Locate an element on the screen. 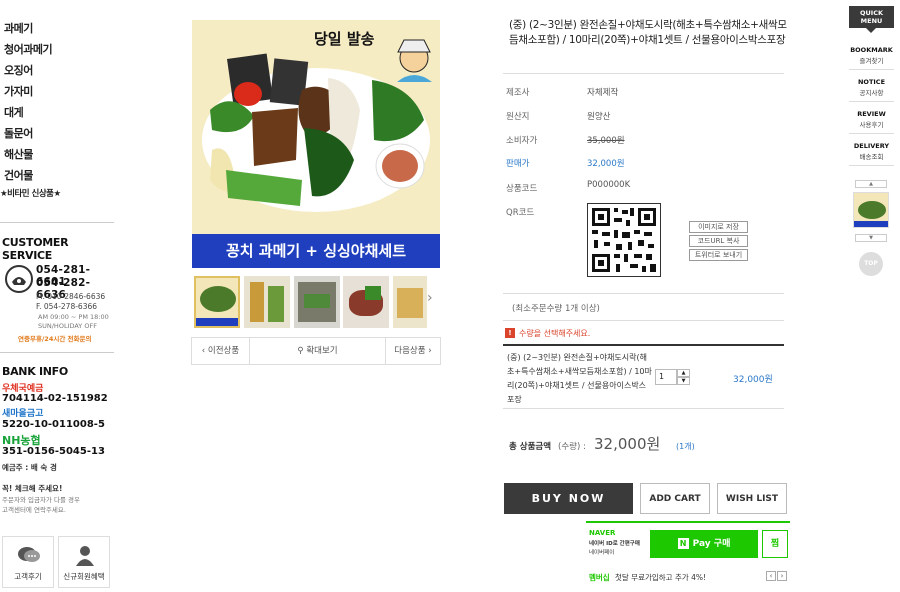 Image resolution: width=900 pixels, height=592 pixels. copy-url-button: 코드URL 복사 is located at coordinates (718, 241).